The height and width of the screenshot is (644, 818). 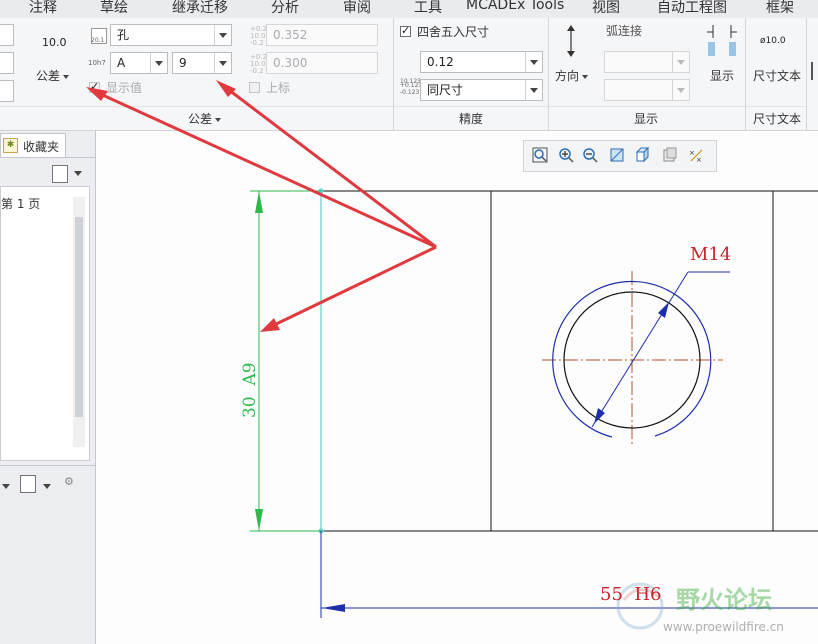 I want to click on horizontal-dimension-text: 55 H6, so click(x=631, y=594).